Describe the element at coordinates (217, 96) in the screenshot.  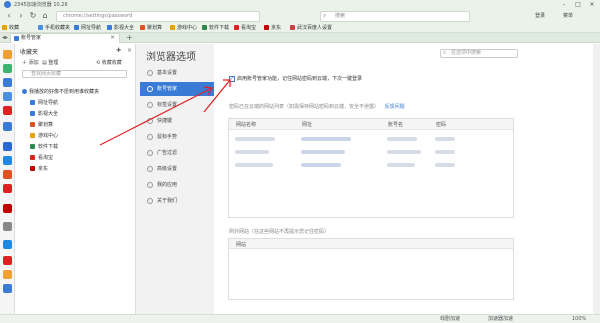
I see `arrow-to-checkbox` at that location.